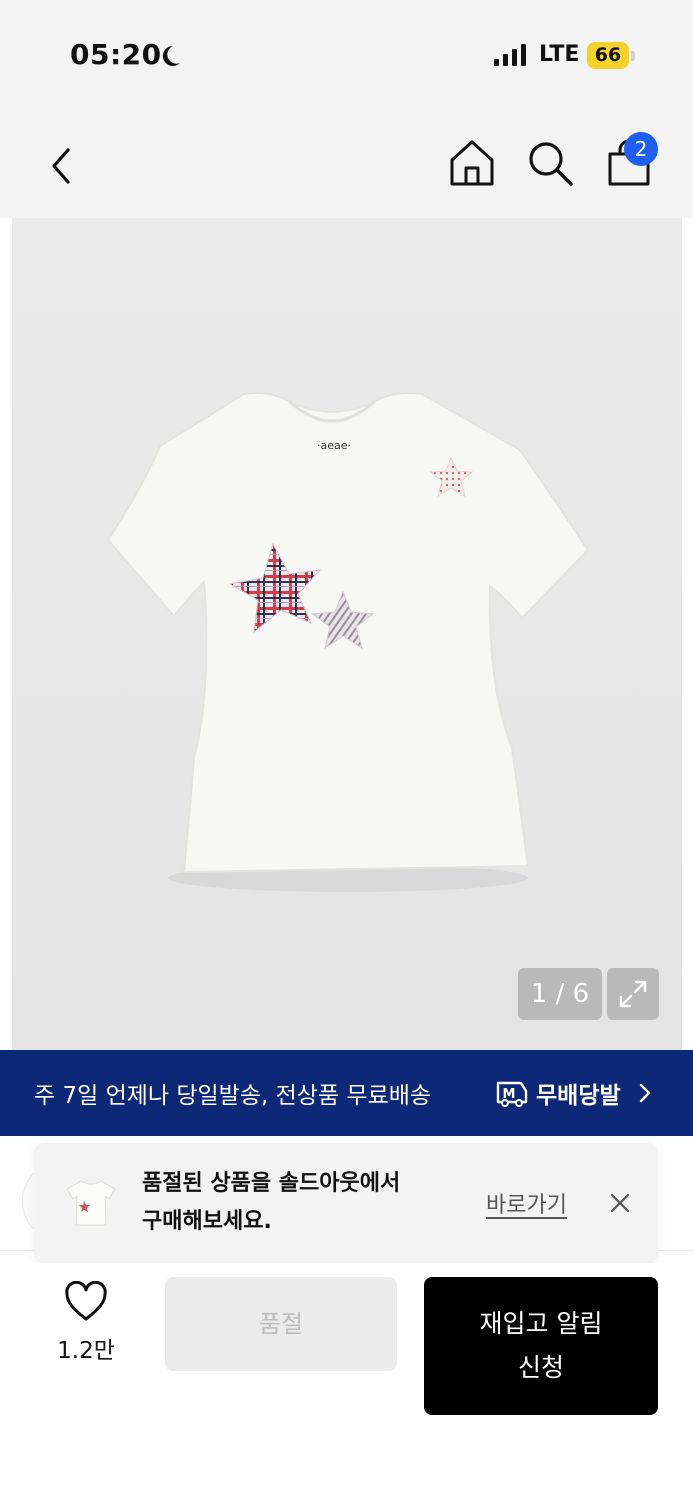 The height and width of the screenshot is (1500, 693). Describe the element at coordinates (645, 1093) in the screenshot. I see `chevron-right-icon` at that location.